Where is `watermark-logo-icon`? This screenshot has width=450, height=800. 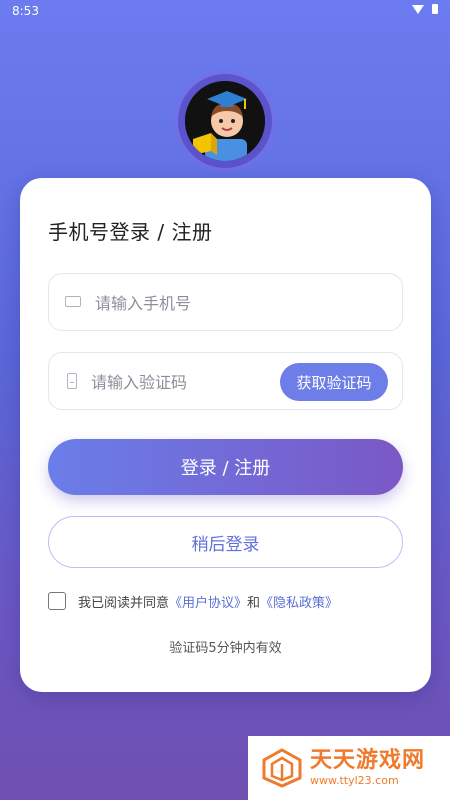 watermark-logo-icon is located at coordinates (282, 768).